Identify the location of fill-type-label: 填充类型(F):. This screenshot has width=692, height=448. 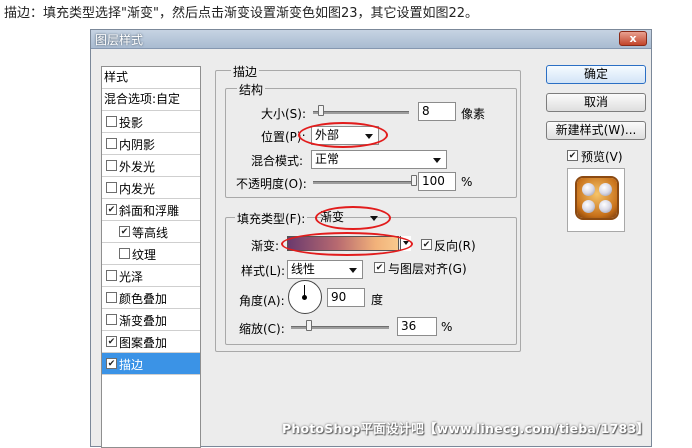
(271, 218).